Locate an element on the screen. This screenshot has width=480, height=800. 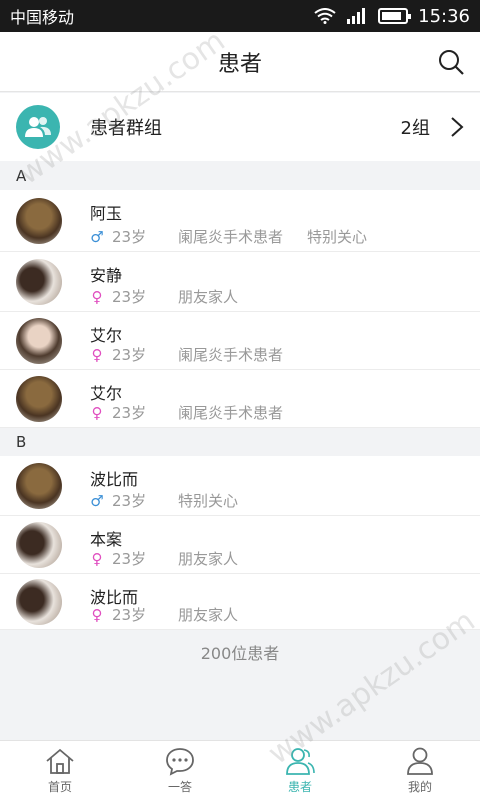
group-label: 患者群组 is located at coordinates (126, 128).